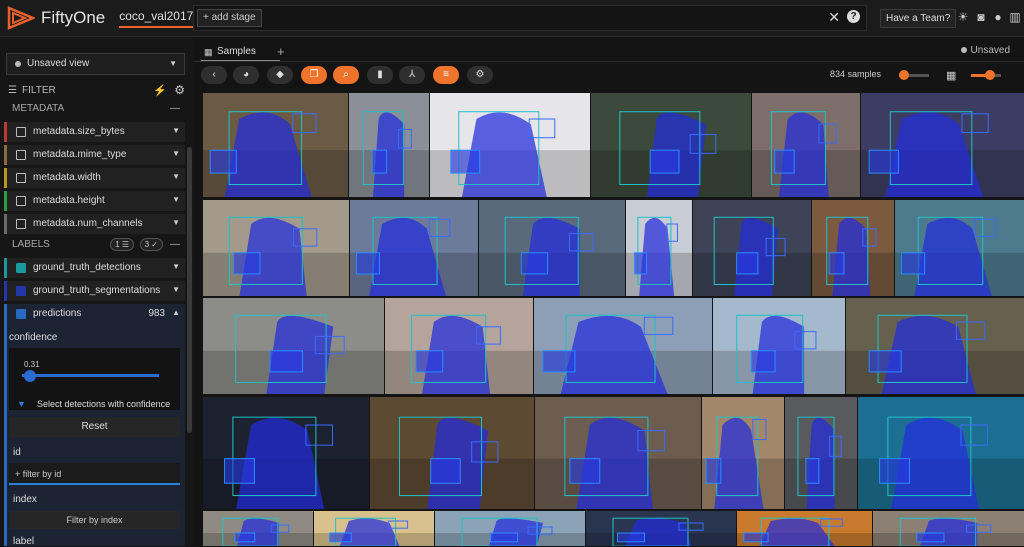 The image size is (1024, 547). Describe the element at coordinates (94, 224) in the screenshot. I see `metadata-field-row: metadata.num_channels ▼` at that location.